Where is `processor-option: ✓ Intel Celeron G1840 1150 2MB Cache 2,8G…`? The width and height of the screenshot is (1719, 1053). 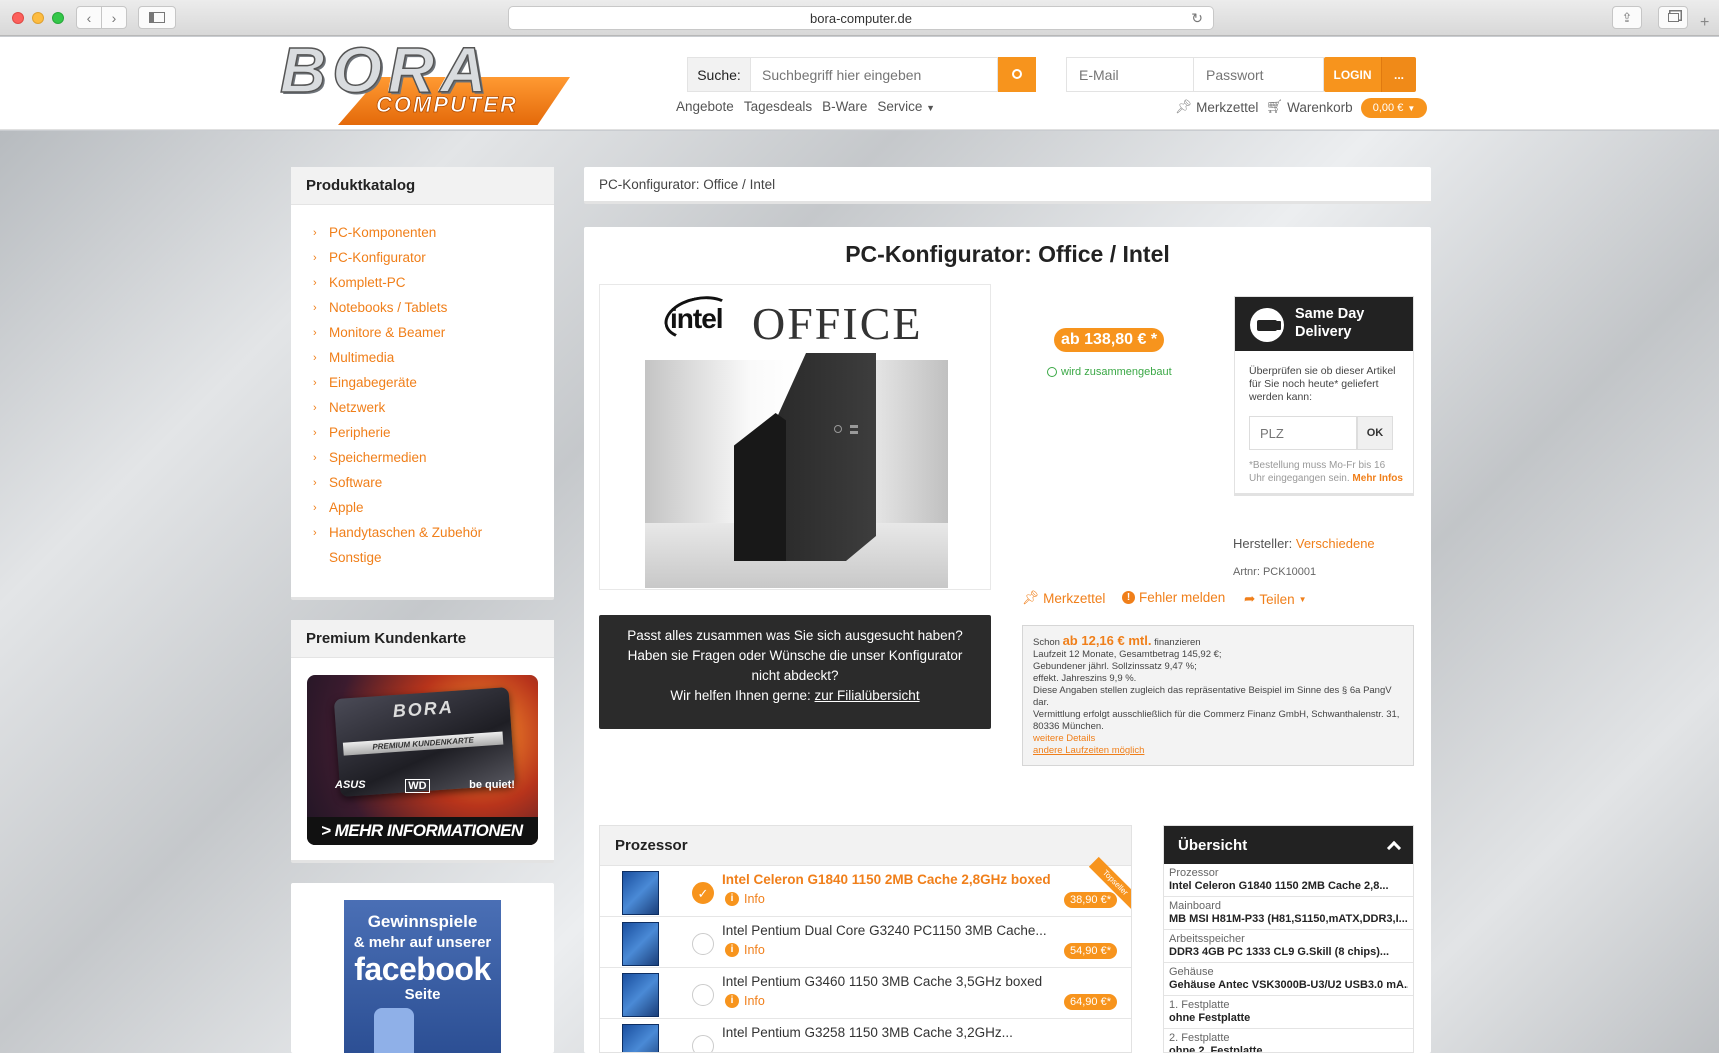 processor-option: ✓ Intel Celeron G1840 1150 2MB Cache 2,8G… is located at coordinates (865, 886).